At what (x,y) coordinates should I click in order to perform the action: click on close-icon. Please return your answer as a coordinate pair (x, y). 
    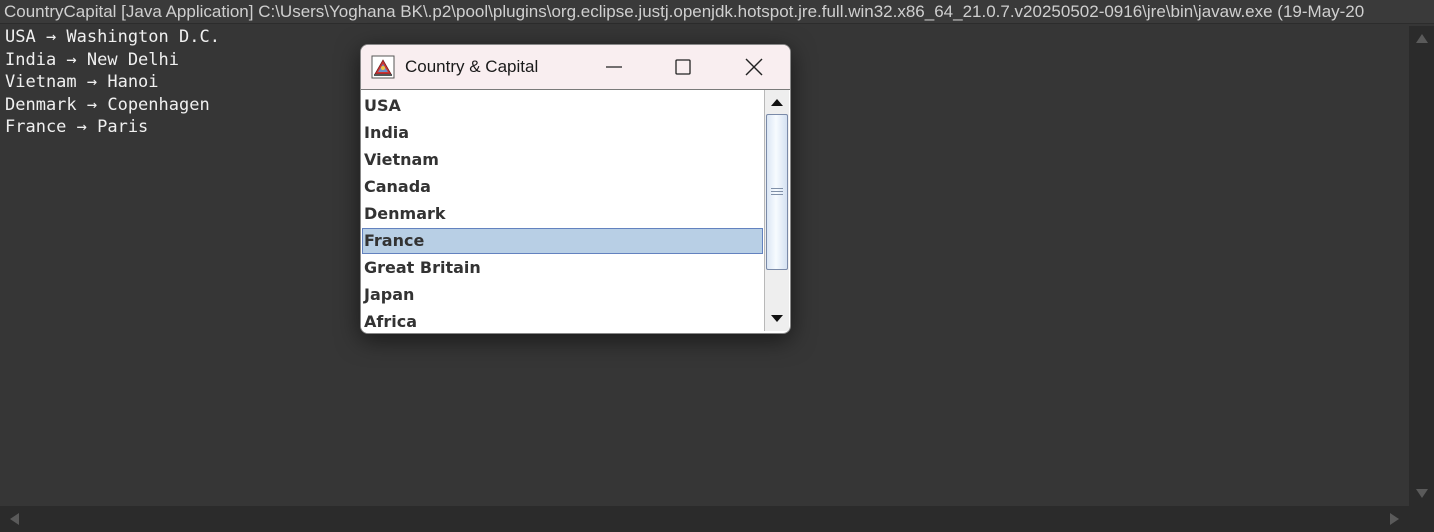
    Looking at the image, I should click on (754, 67).